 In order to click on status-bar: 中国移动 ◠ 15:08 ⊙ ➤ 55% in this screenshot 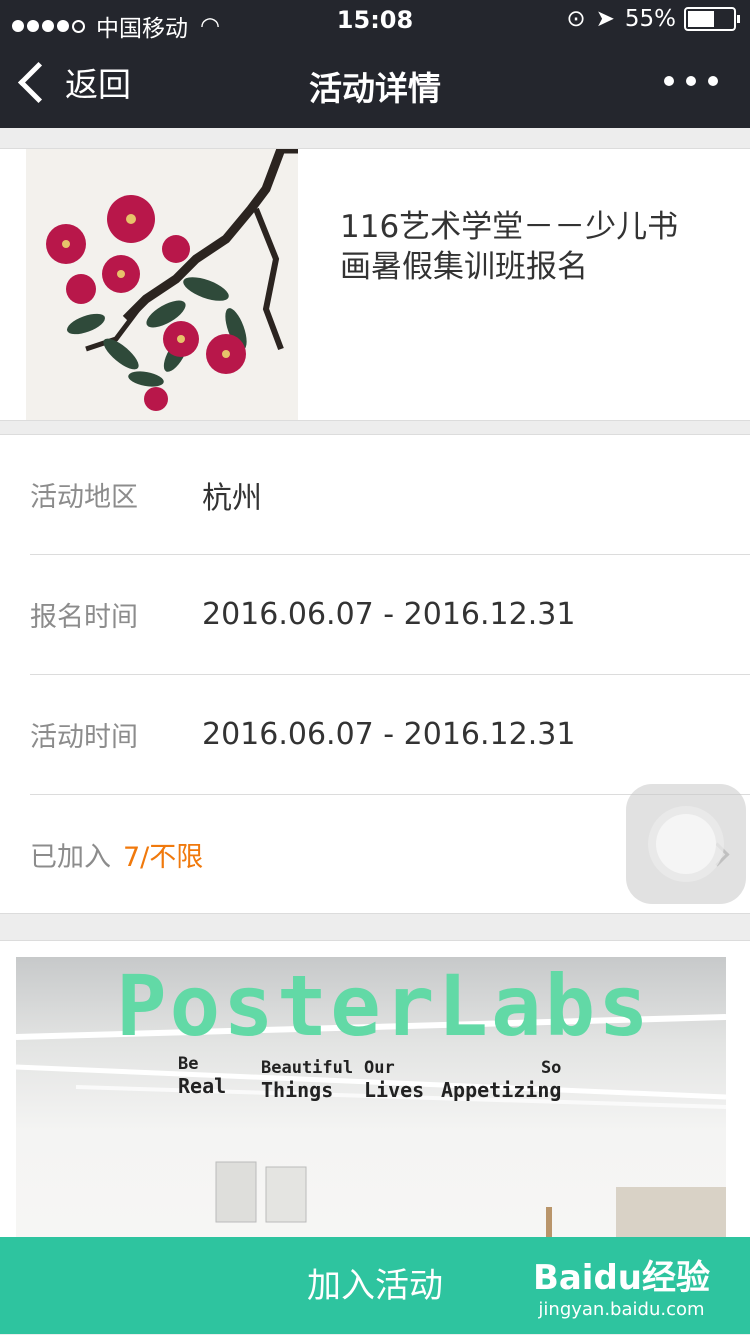, I will do `click(375, 21)`.